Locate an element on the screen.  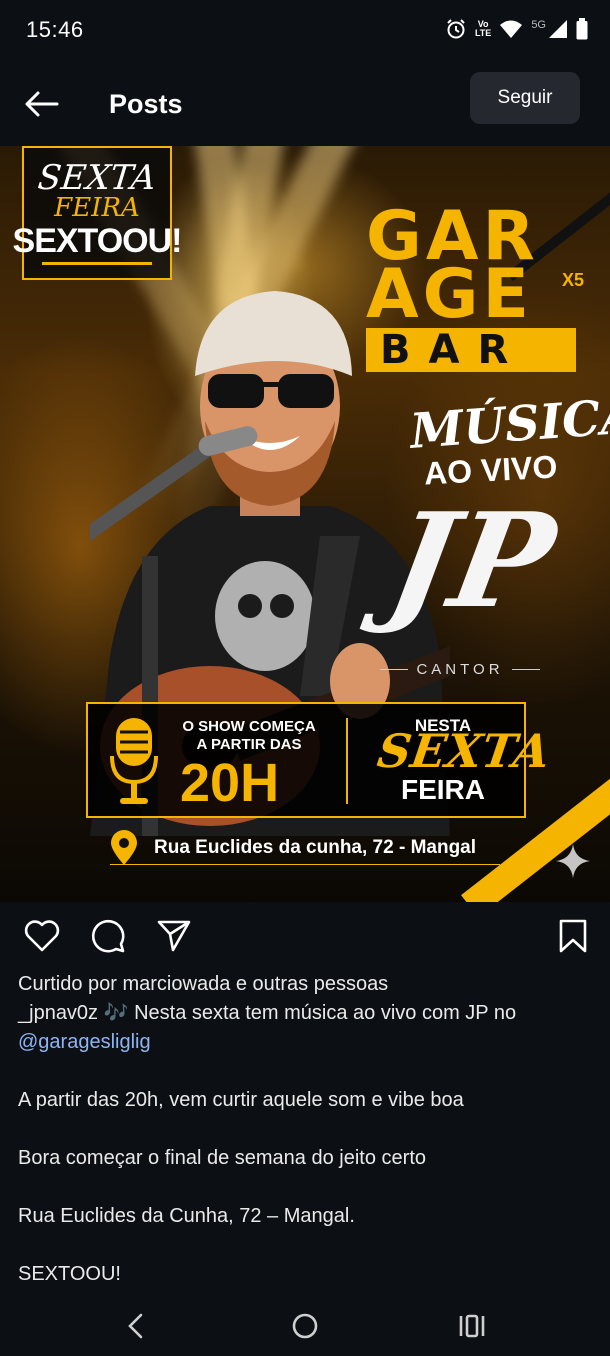
home-nav-icon is located at coordinates (305, 1326).